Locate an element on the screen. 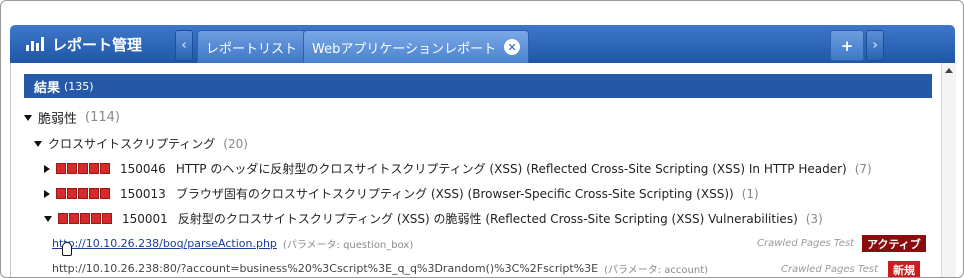  top-bar: レポート管理 ‹ レポートリスト Webアプリケーションレポート ✕ + › is located at coordinates (482, 44).